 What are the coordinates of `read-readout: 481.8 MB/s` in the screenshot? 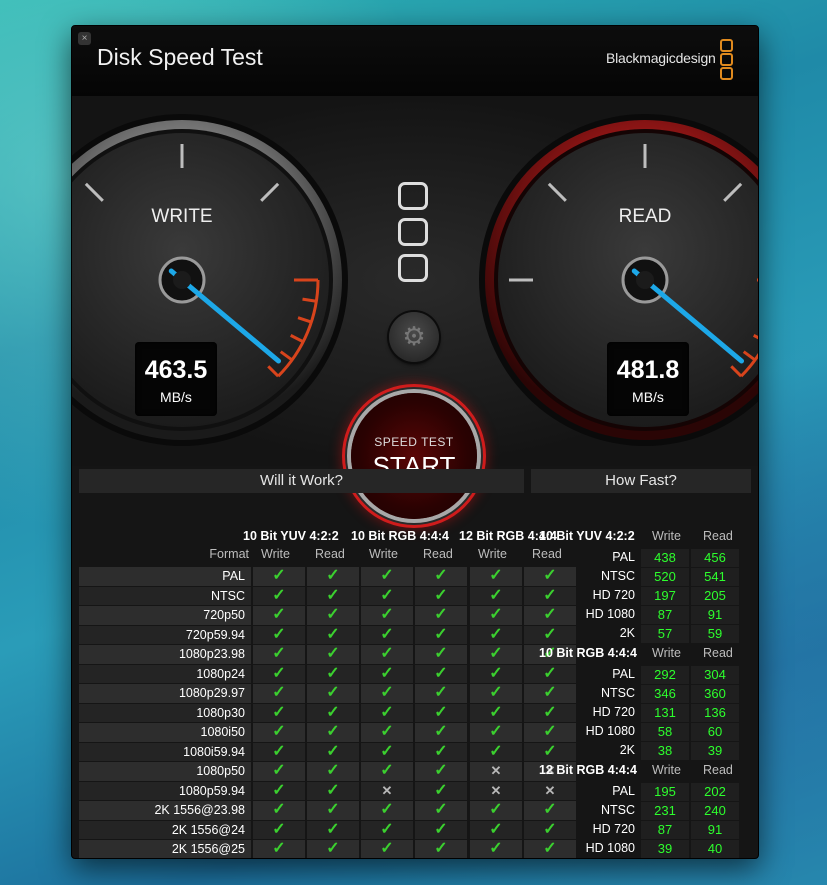 It's located at (648, 379).